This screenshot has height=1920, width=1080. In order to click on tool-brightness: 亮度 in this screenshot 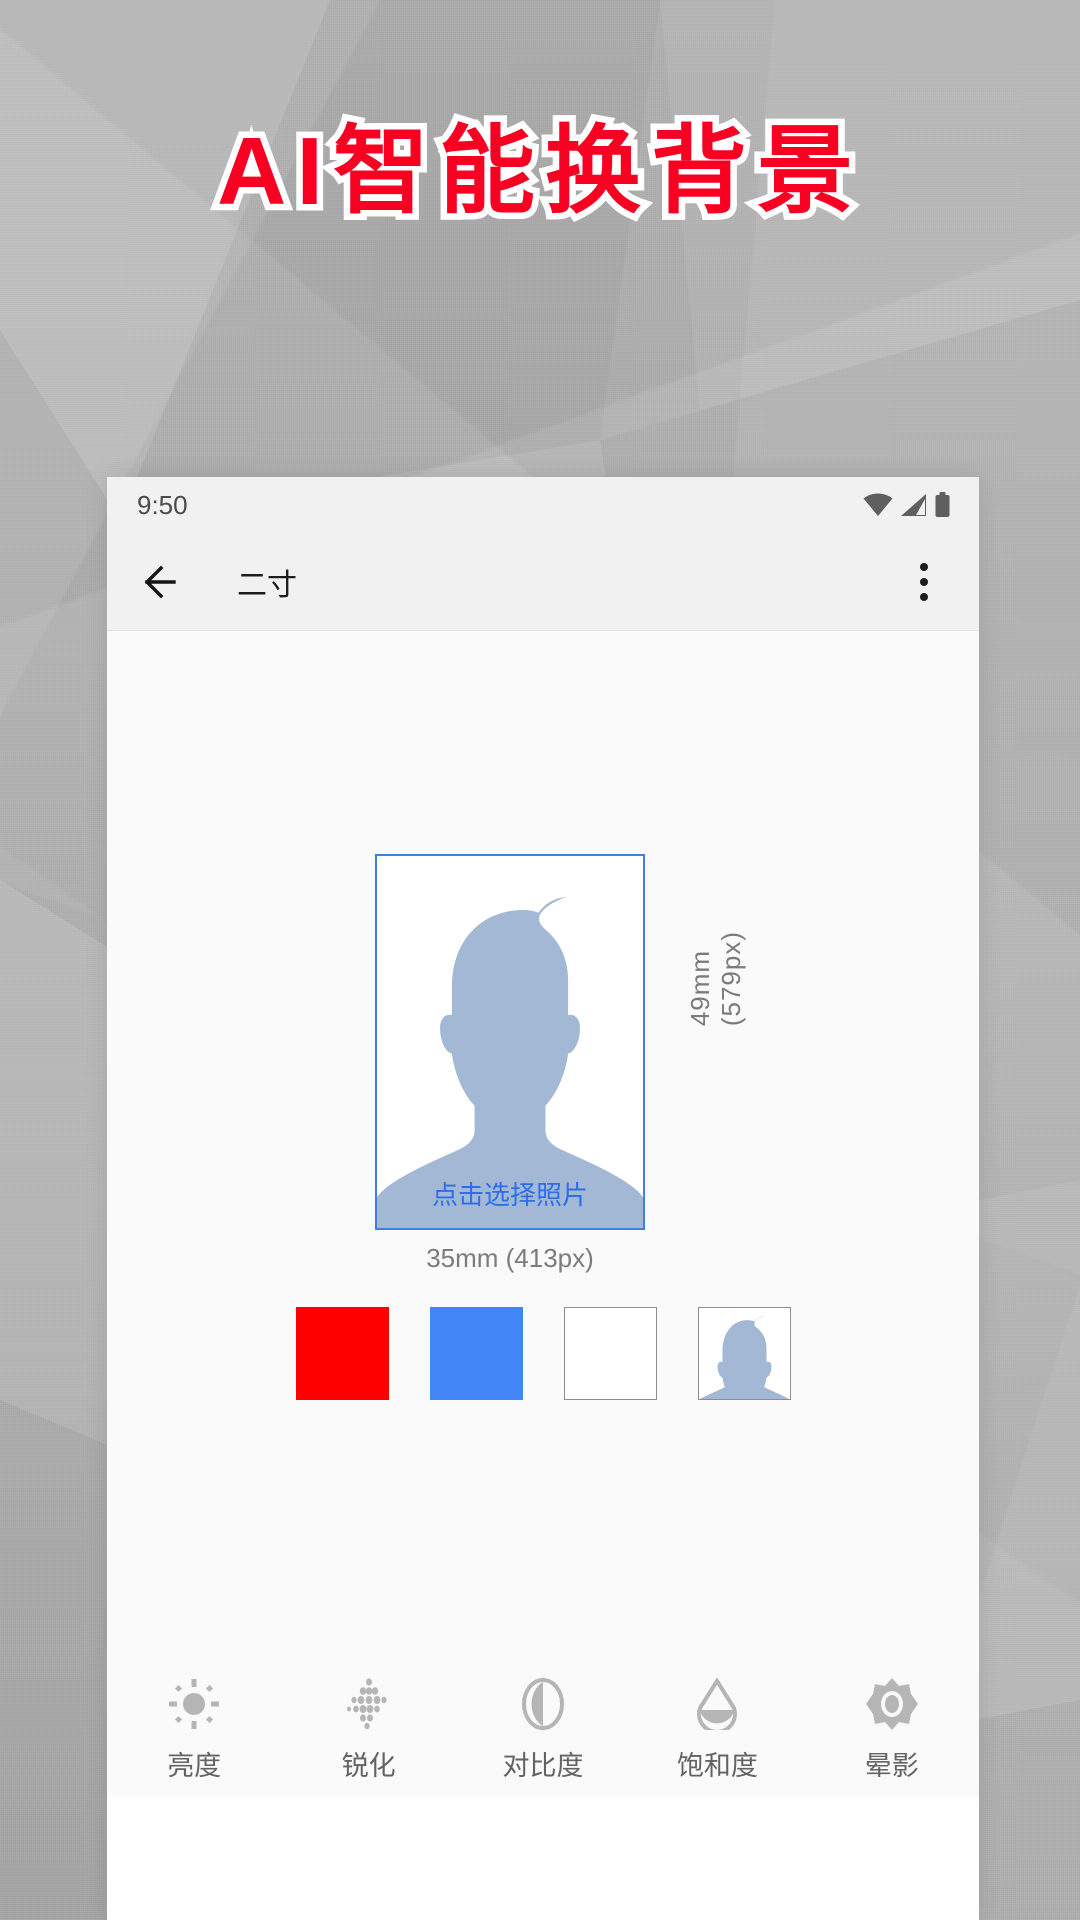, I will do `click(194, 1730)`.